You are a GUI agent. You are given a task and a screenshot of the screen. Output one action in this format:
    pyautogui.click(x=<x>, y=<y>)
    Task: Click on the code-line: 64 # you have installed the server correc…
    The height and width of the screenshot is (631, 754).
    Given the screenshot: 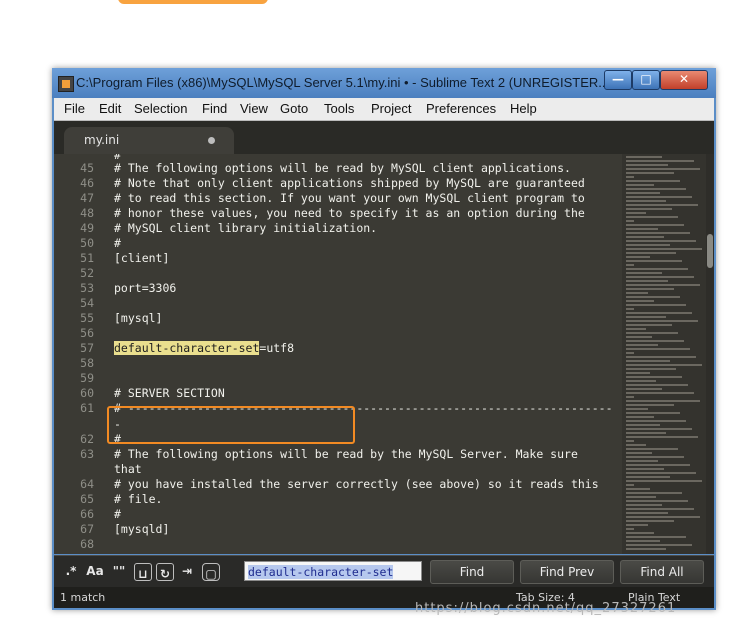 What is the action you would take?
    pyautogui.click(x=338, y=484)
    